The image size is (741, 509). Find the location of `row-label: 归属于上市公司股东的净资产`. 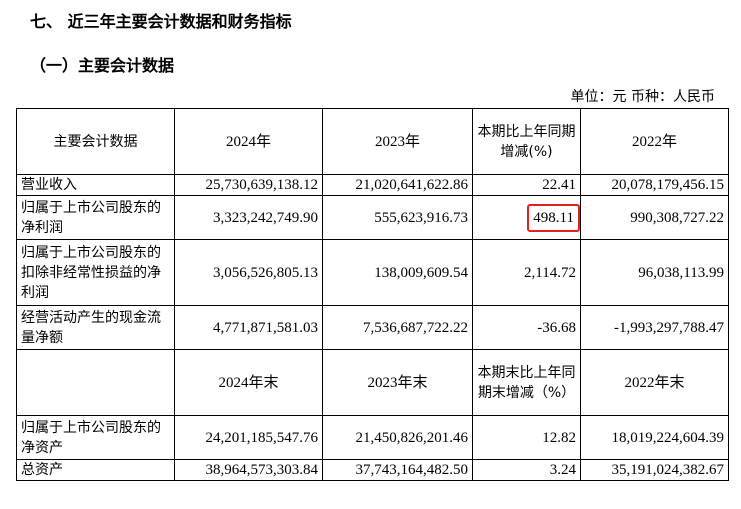

row-label: 归属于上市公司股东的净资产 is located at coordinates (95, 437).